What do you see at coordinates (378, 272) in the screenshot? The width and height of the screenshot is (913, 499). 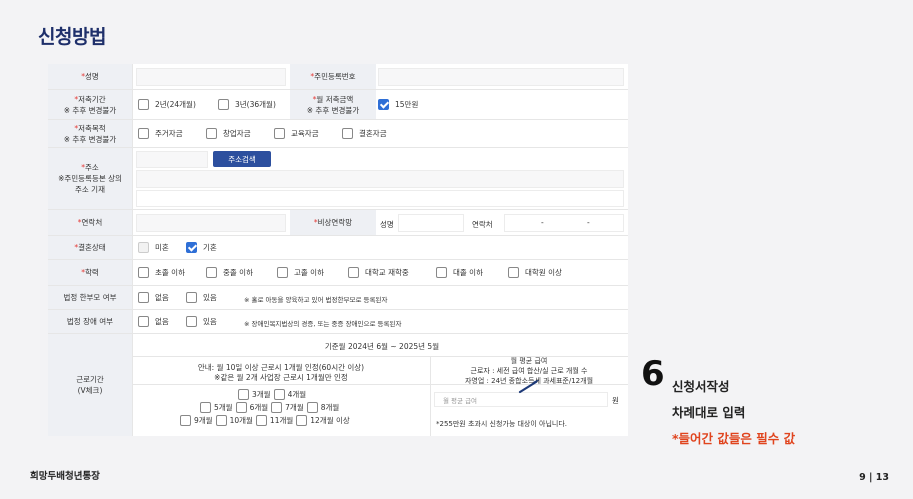 I see `edu-college-enrolled: 대학교 재학중` at bounding box center [378, 272].